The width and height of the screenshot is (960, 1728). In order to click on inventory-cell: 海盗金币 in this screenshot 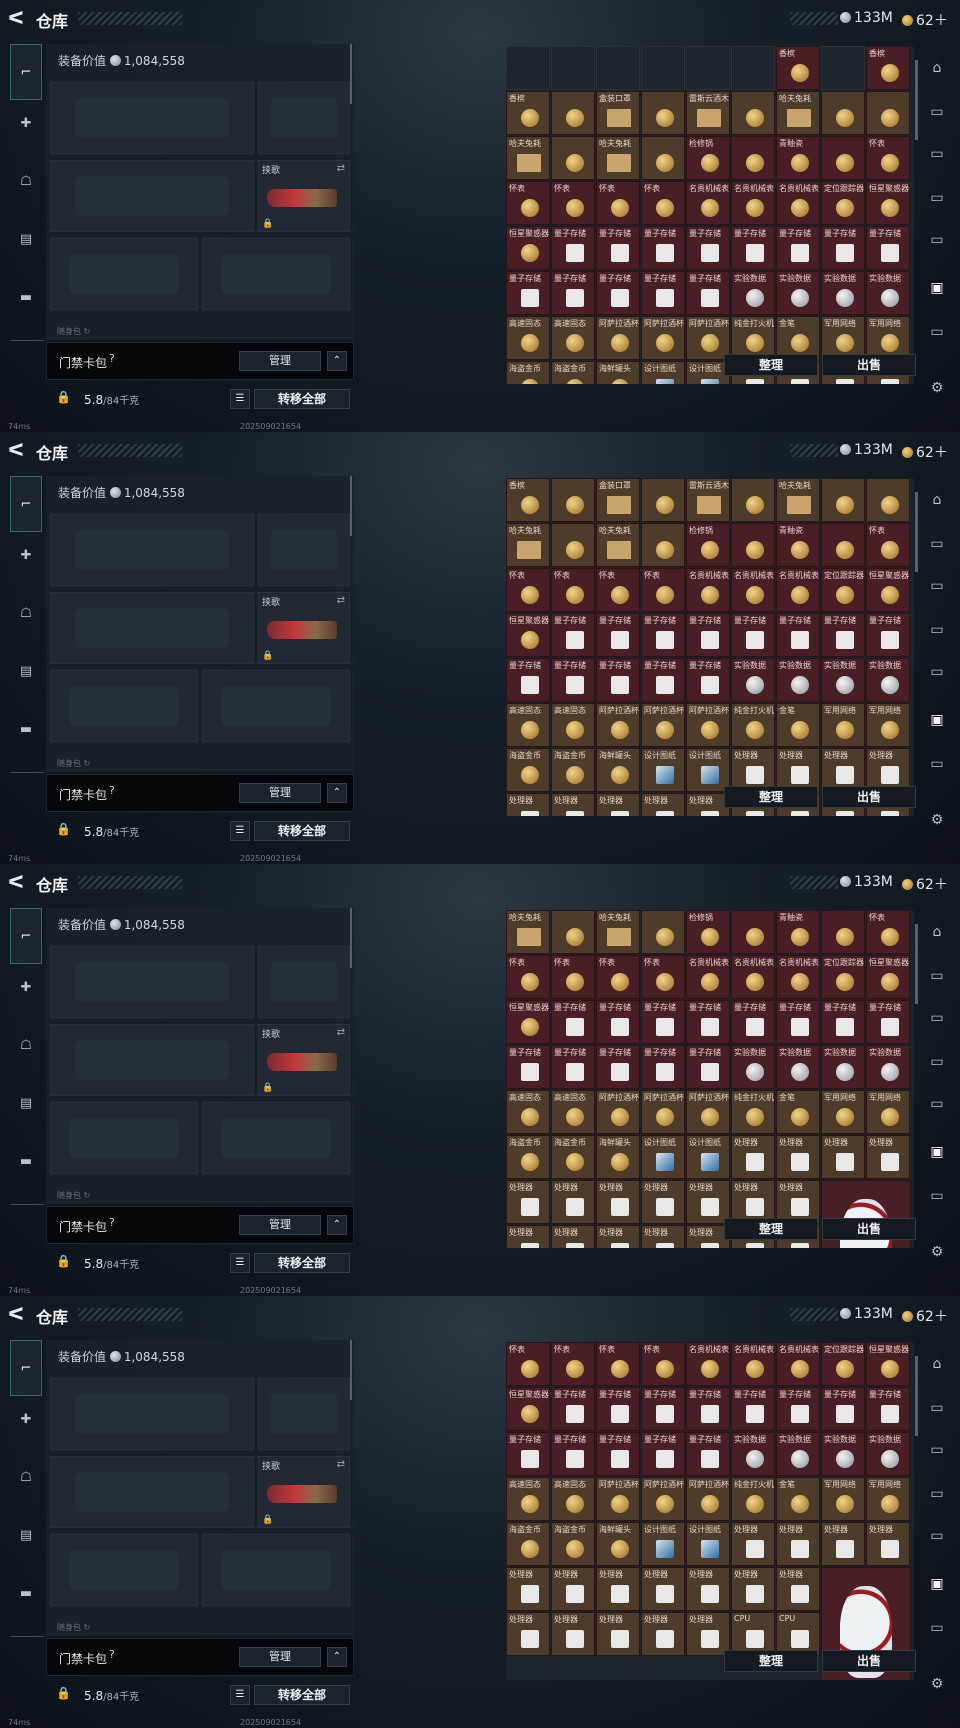, I will do `click(573, 372)`.